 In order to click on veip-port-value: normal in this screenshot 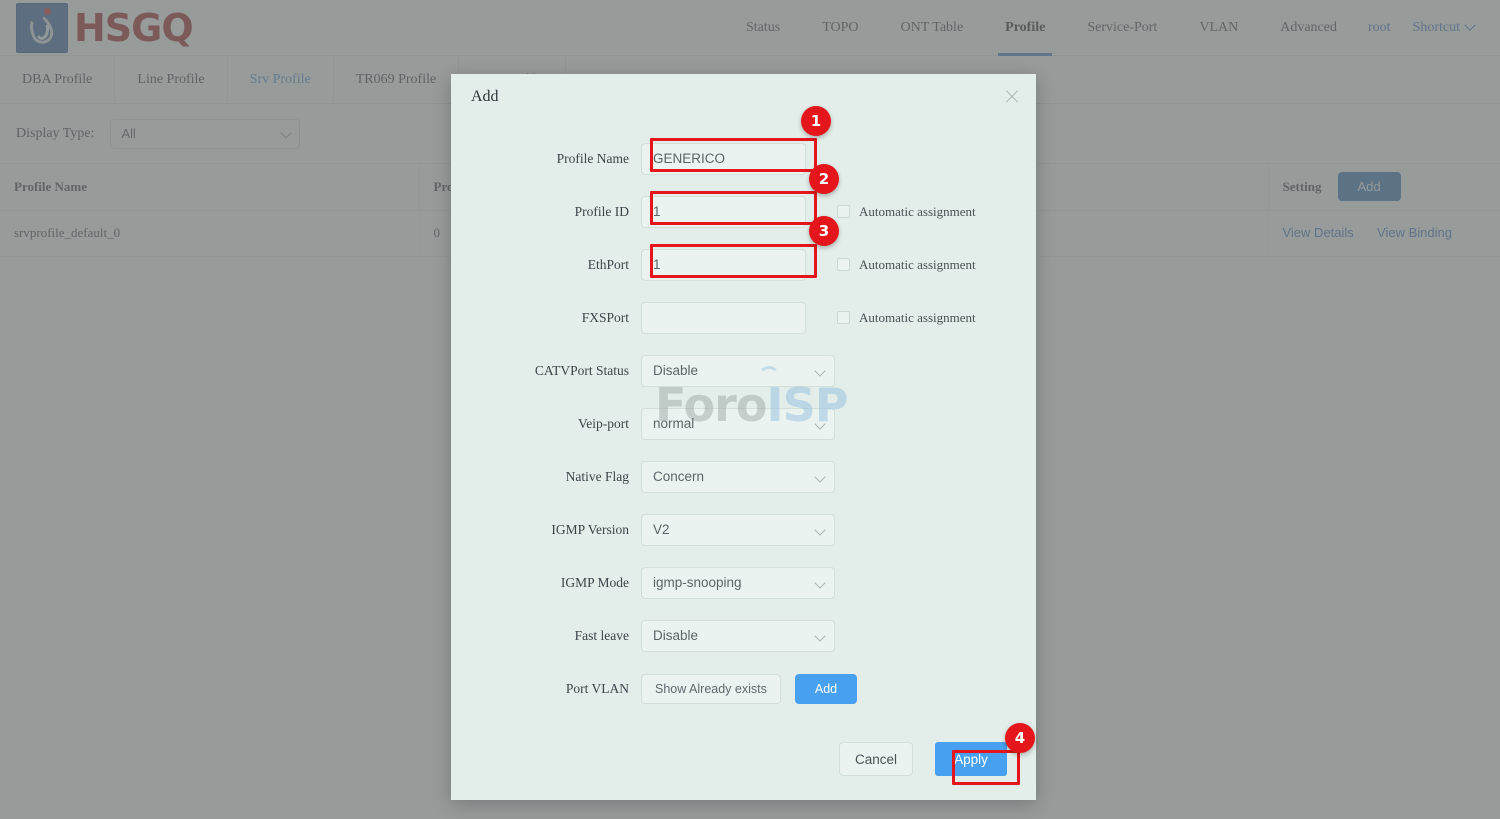, I will do `click(674, 423)`.